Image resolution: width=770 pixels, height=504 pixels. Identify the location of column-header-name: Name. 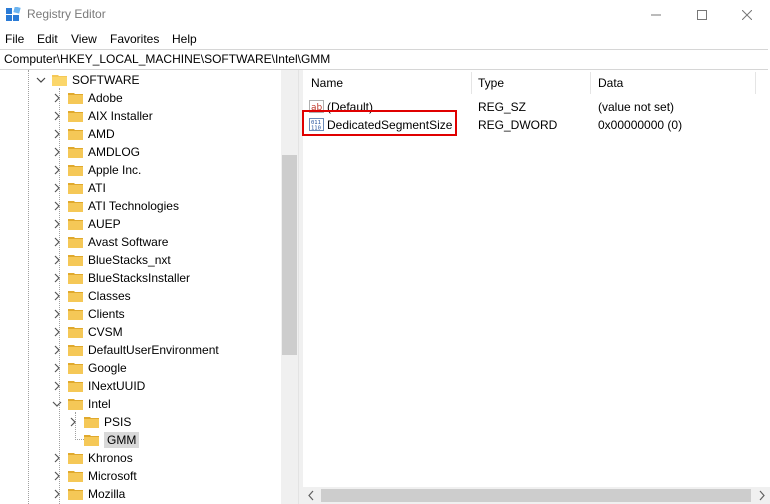
(327, 83).